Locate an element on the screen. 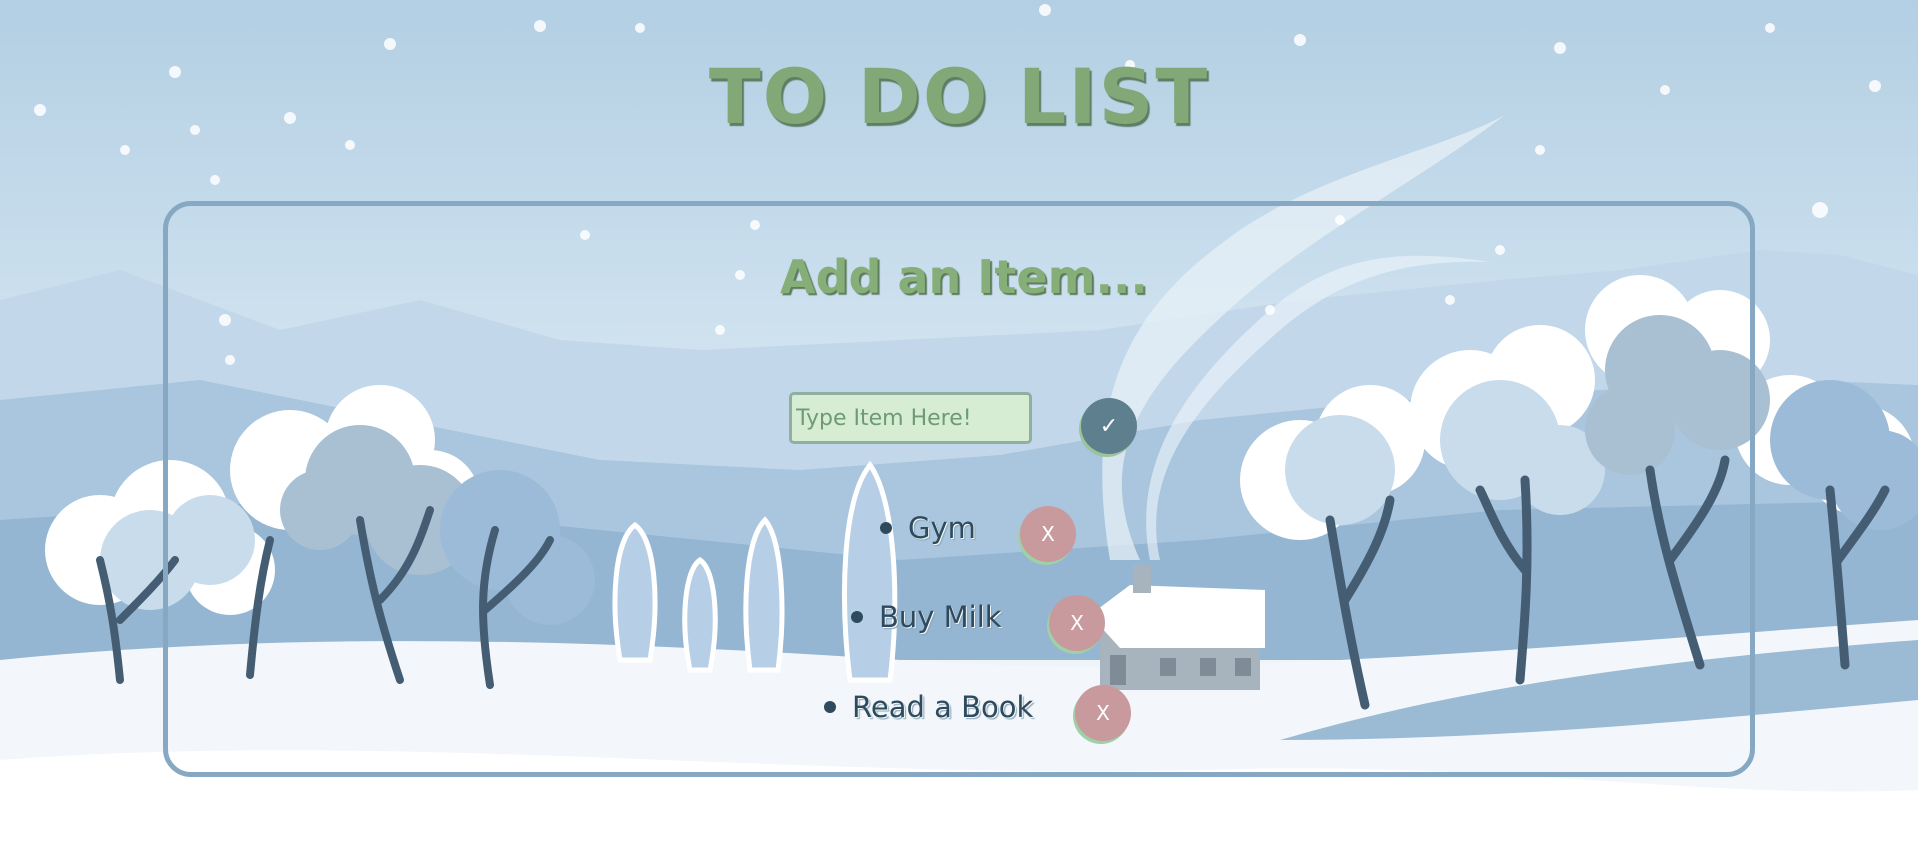 This screenshot has width=1918, height=858. checkmark-icon: ✓ is located at coordinates (1109, 426).